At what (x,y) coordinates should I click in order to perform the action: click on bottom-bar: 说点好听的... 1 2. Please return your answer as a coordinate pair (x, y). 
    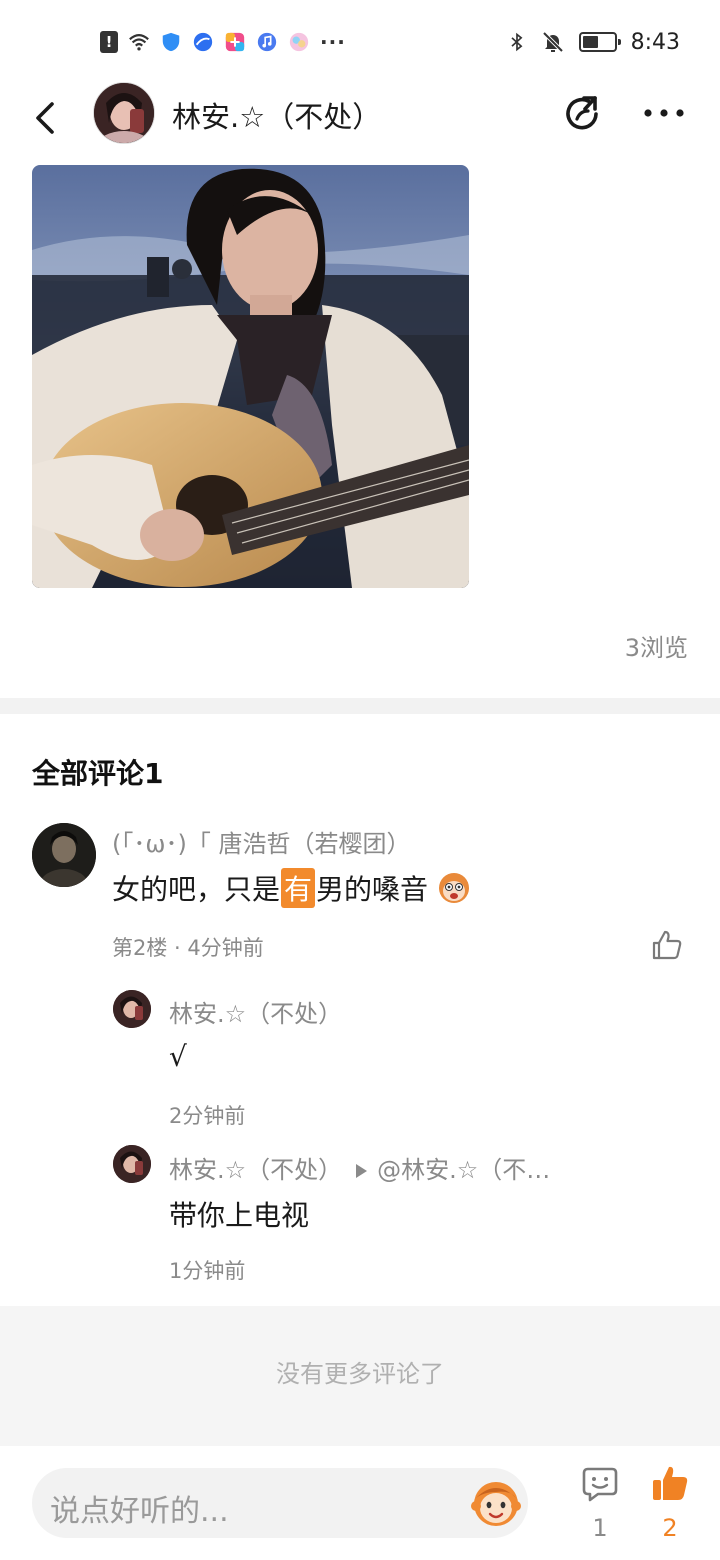
    Looking at the image, I should click on (360, 1503).